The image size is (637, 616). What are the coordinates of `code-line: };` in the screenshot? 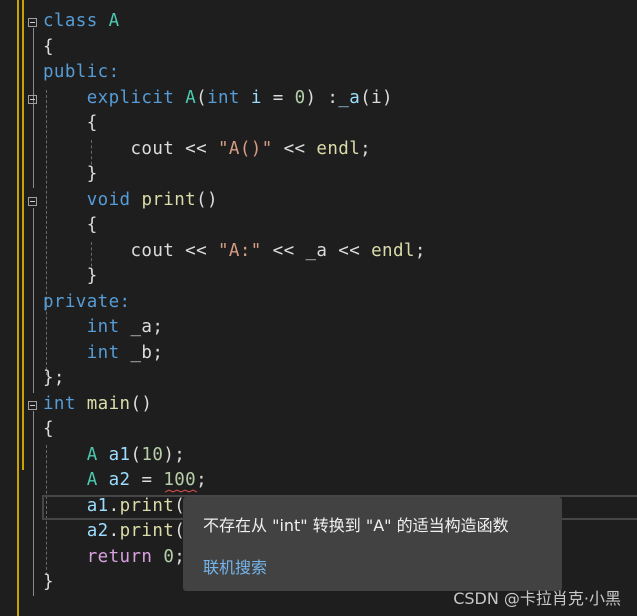 It's located at (234, 379).